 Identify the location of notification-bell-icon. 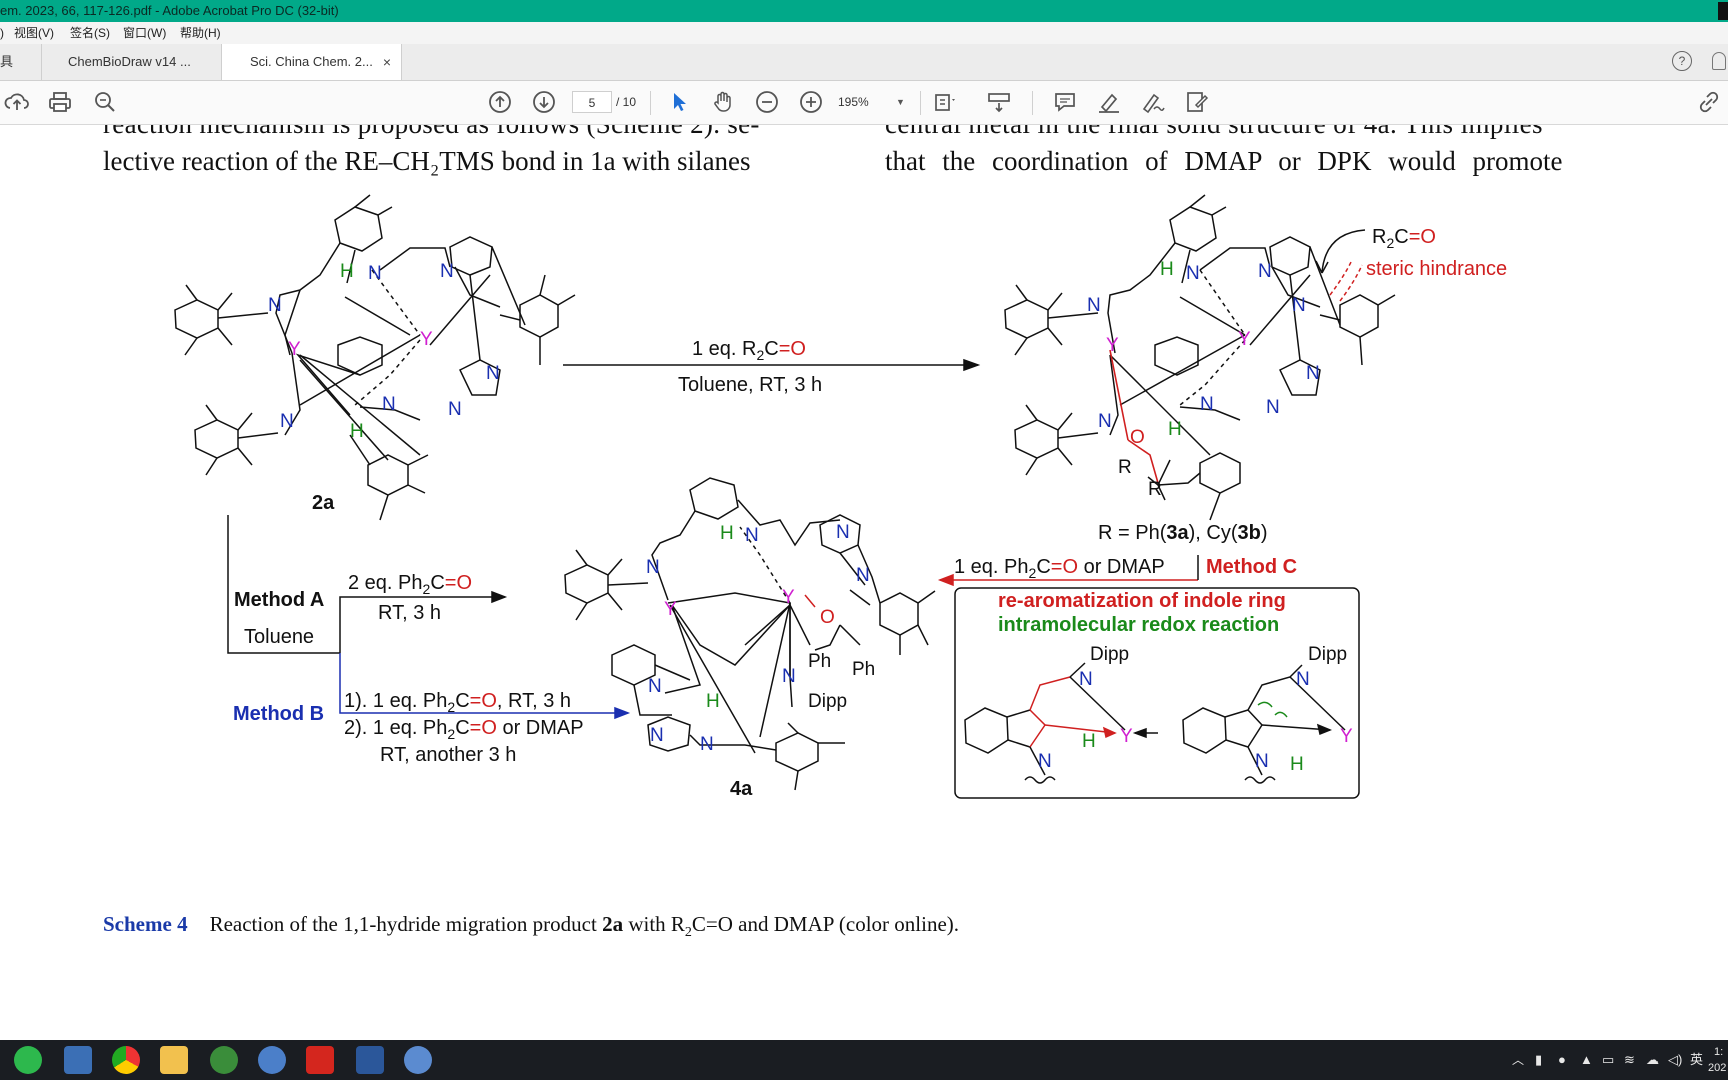
(1719, 61).